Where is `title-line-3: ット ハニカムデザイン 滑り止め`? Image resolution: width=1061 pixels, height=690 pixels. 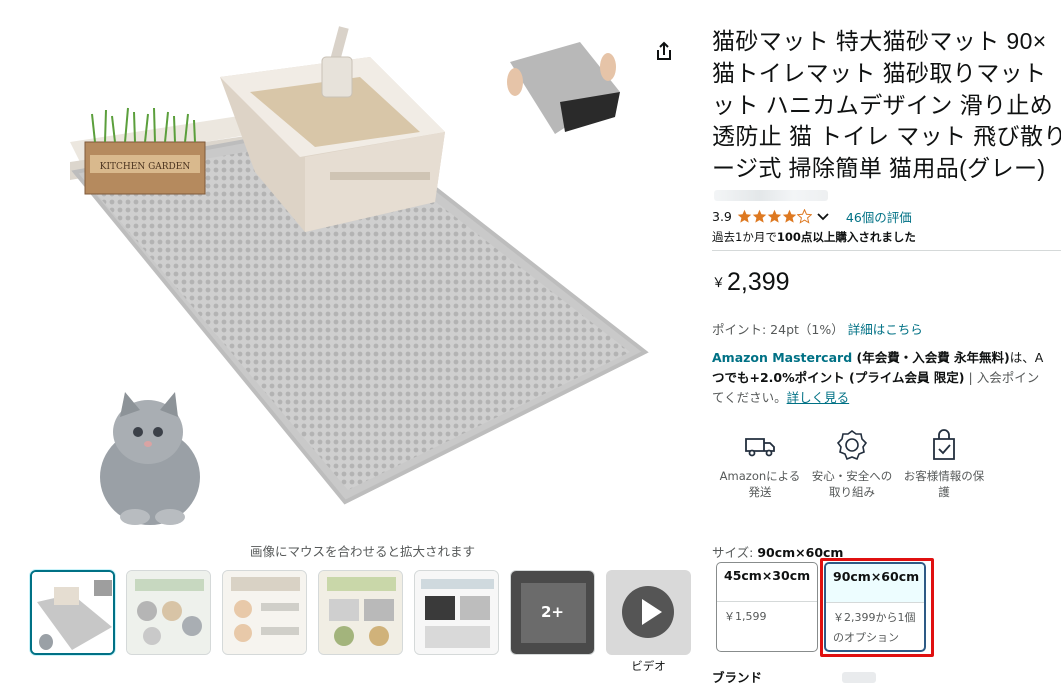 title-line-3: ット ハニカムデザイン 滑り止め is located at coordinates (883, 104).